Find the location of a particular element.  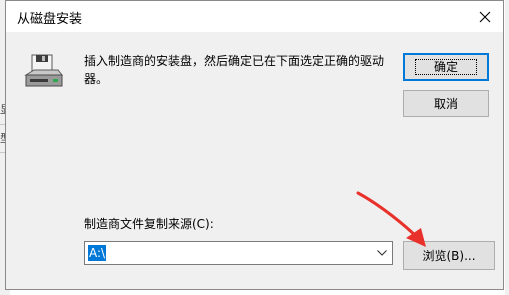

dropdown-arrow-button is located at coordinates (382, 253).